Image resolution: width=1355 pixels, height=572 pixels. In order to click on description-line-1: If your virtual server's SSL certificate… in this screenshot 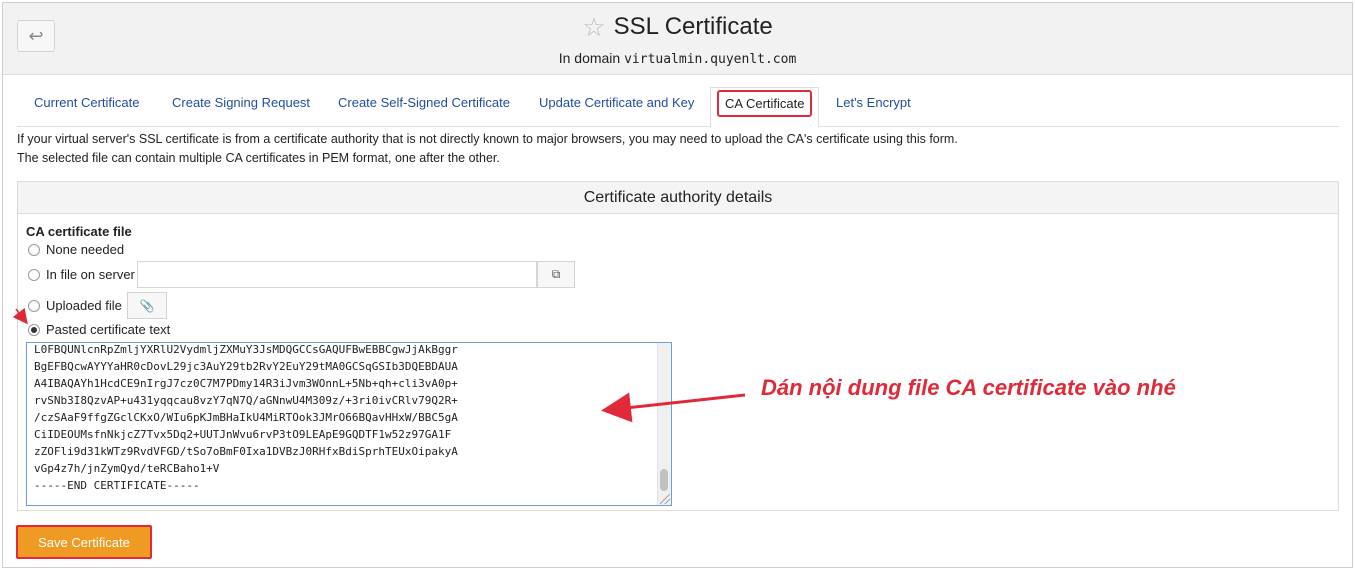, I will do `click(487, 139)`.